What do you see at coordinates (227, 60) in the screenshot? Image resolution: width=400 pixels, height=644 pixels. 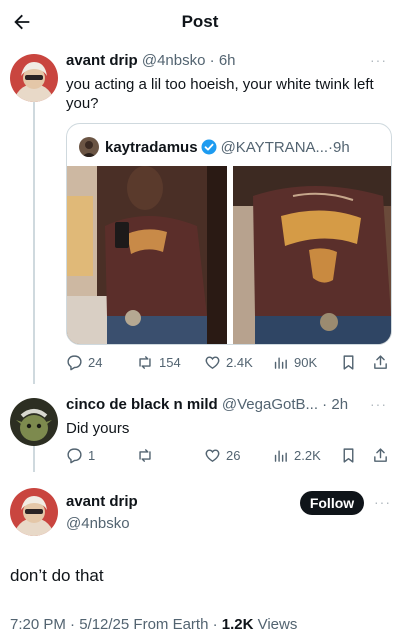 I see `post-time: 6h` at bounding box center [227, 60].